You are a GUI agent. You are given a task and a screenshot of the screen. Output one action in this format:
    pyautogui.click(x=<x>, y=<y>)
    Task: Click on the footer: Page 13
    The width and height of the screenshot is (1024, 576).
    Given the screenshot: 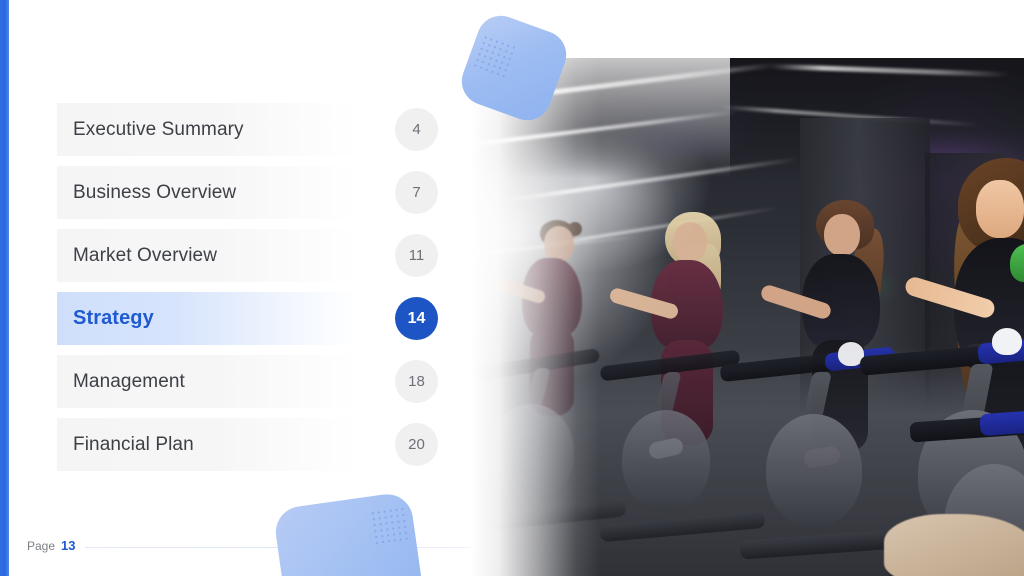 What is the action you would take?
    pyautogui.click(x=51, y=545)
    